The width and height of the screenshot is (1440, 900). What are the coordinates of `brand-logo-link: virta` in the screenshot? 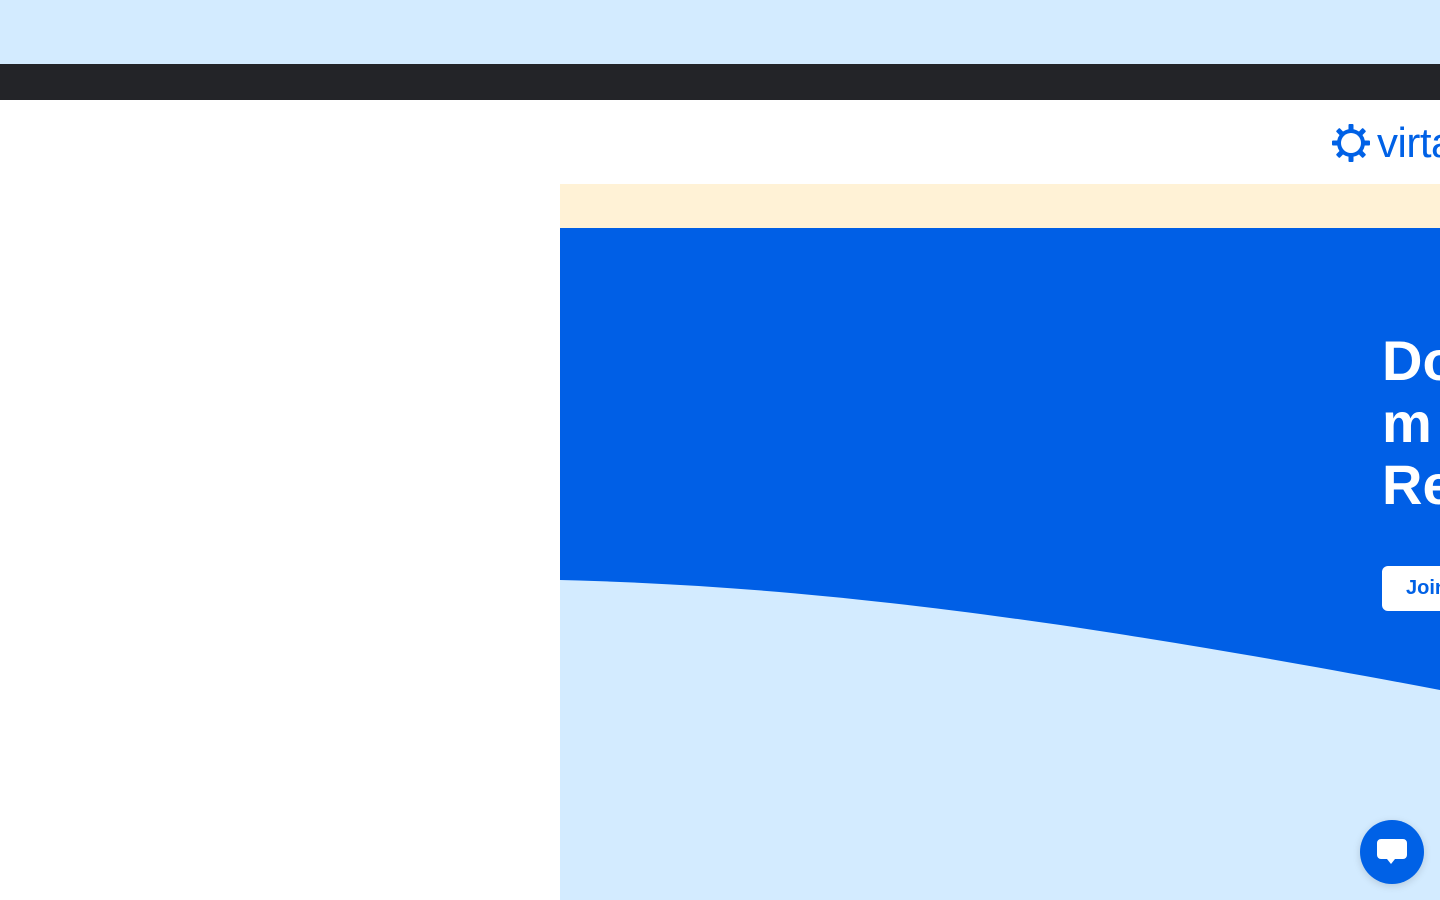 It's located at (1385, 143).